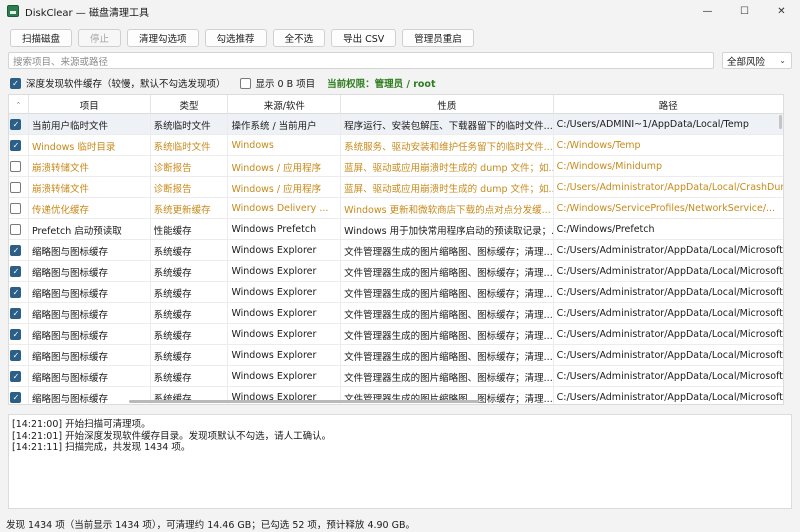  What do you see at coordinates (81, 424) in the screenshot?
I see `log-line: [14:21:00] 开始扫描可清理项。` at bounding box center [81, 424].